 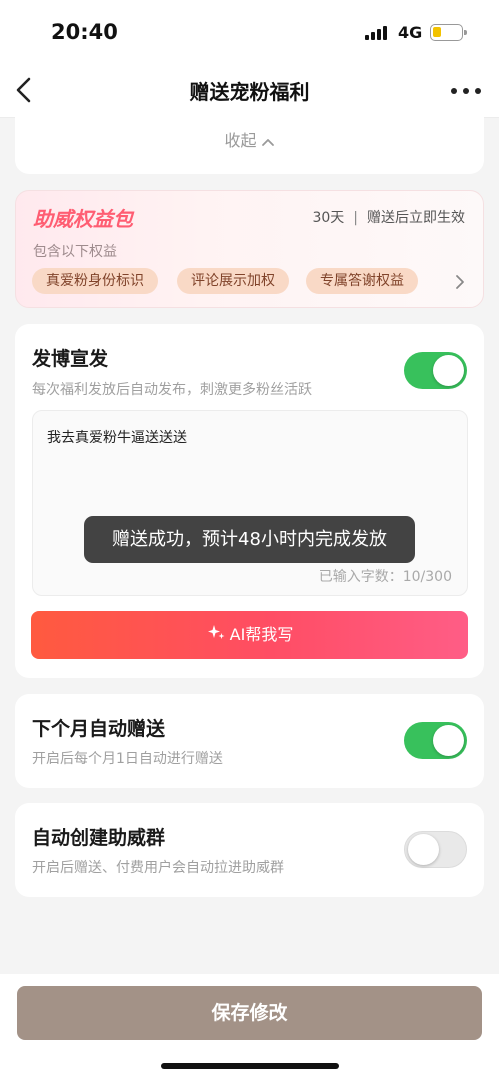 What do you see at coordinates (95, 281) in the screenshot?
I see `benefit-chip: 真爱粉身份标识` at bounding box center [95, 281].